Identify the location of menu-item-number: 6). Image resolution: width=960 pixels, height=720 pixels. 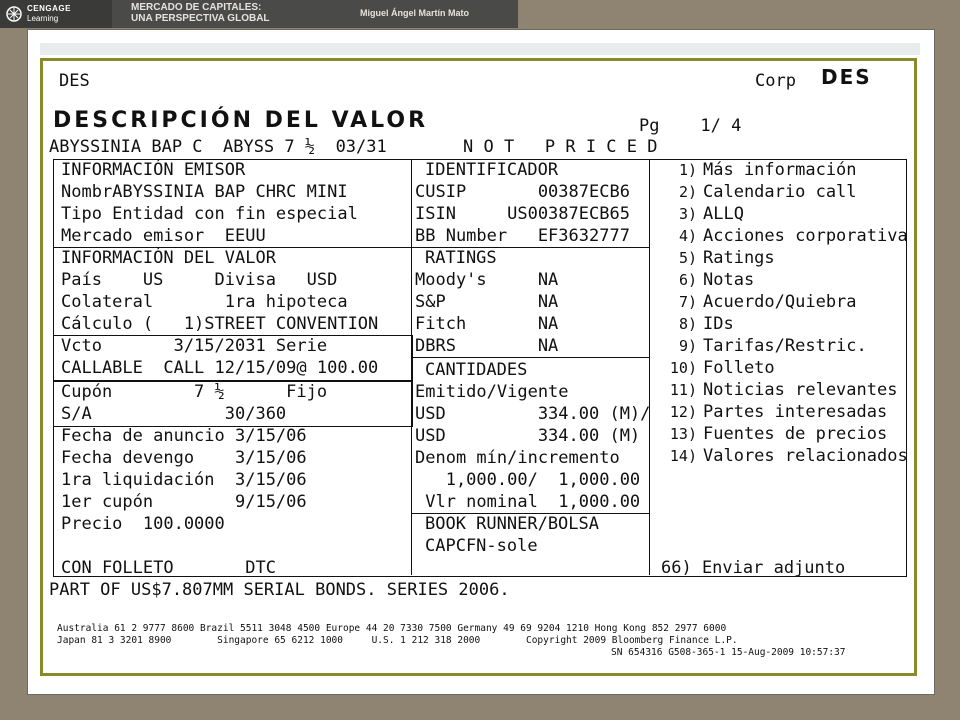
(687, 280).